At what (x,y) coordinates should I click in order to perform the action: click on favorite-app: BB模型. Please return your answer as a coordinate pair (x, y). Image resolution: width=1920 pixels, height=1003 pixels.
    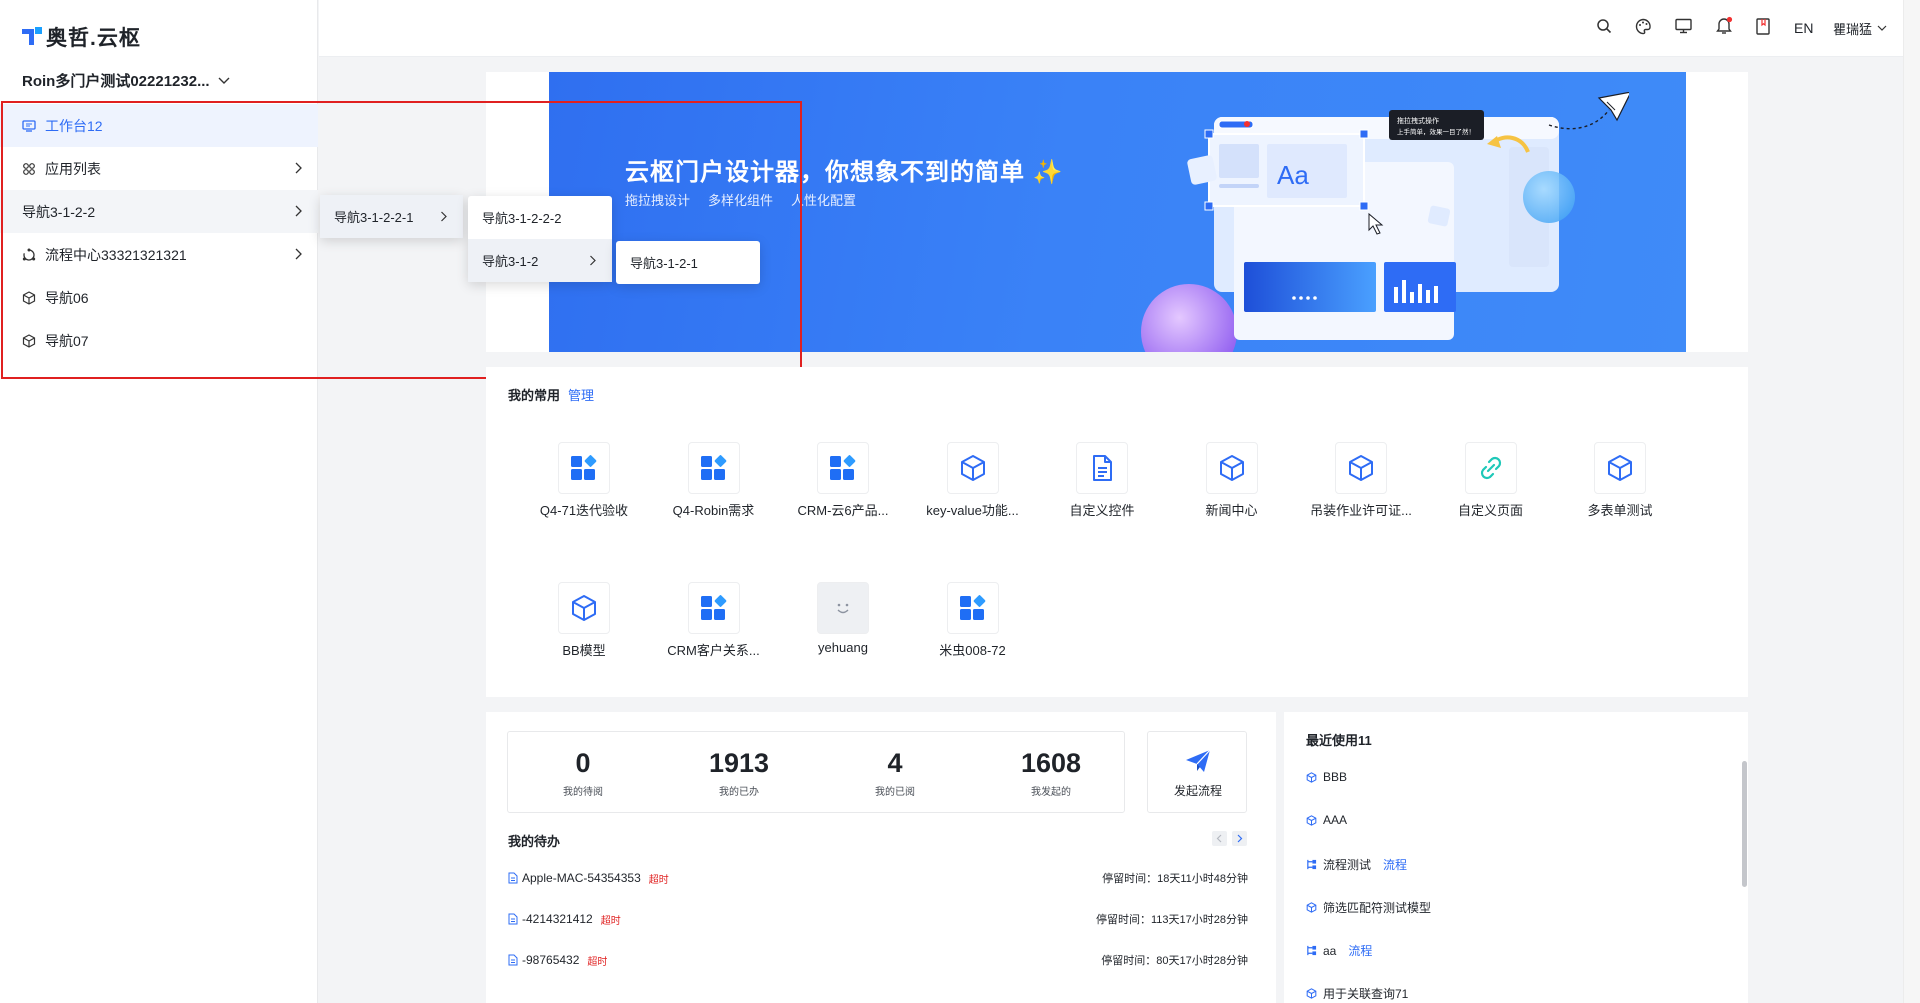
    Looking at the image, I should click on (579, 637).